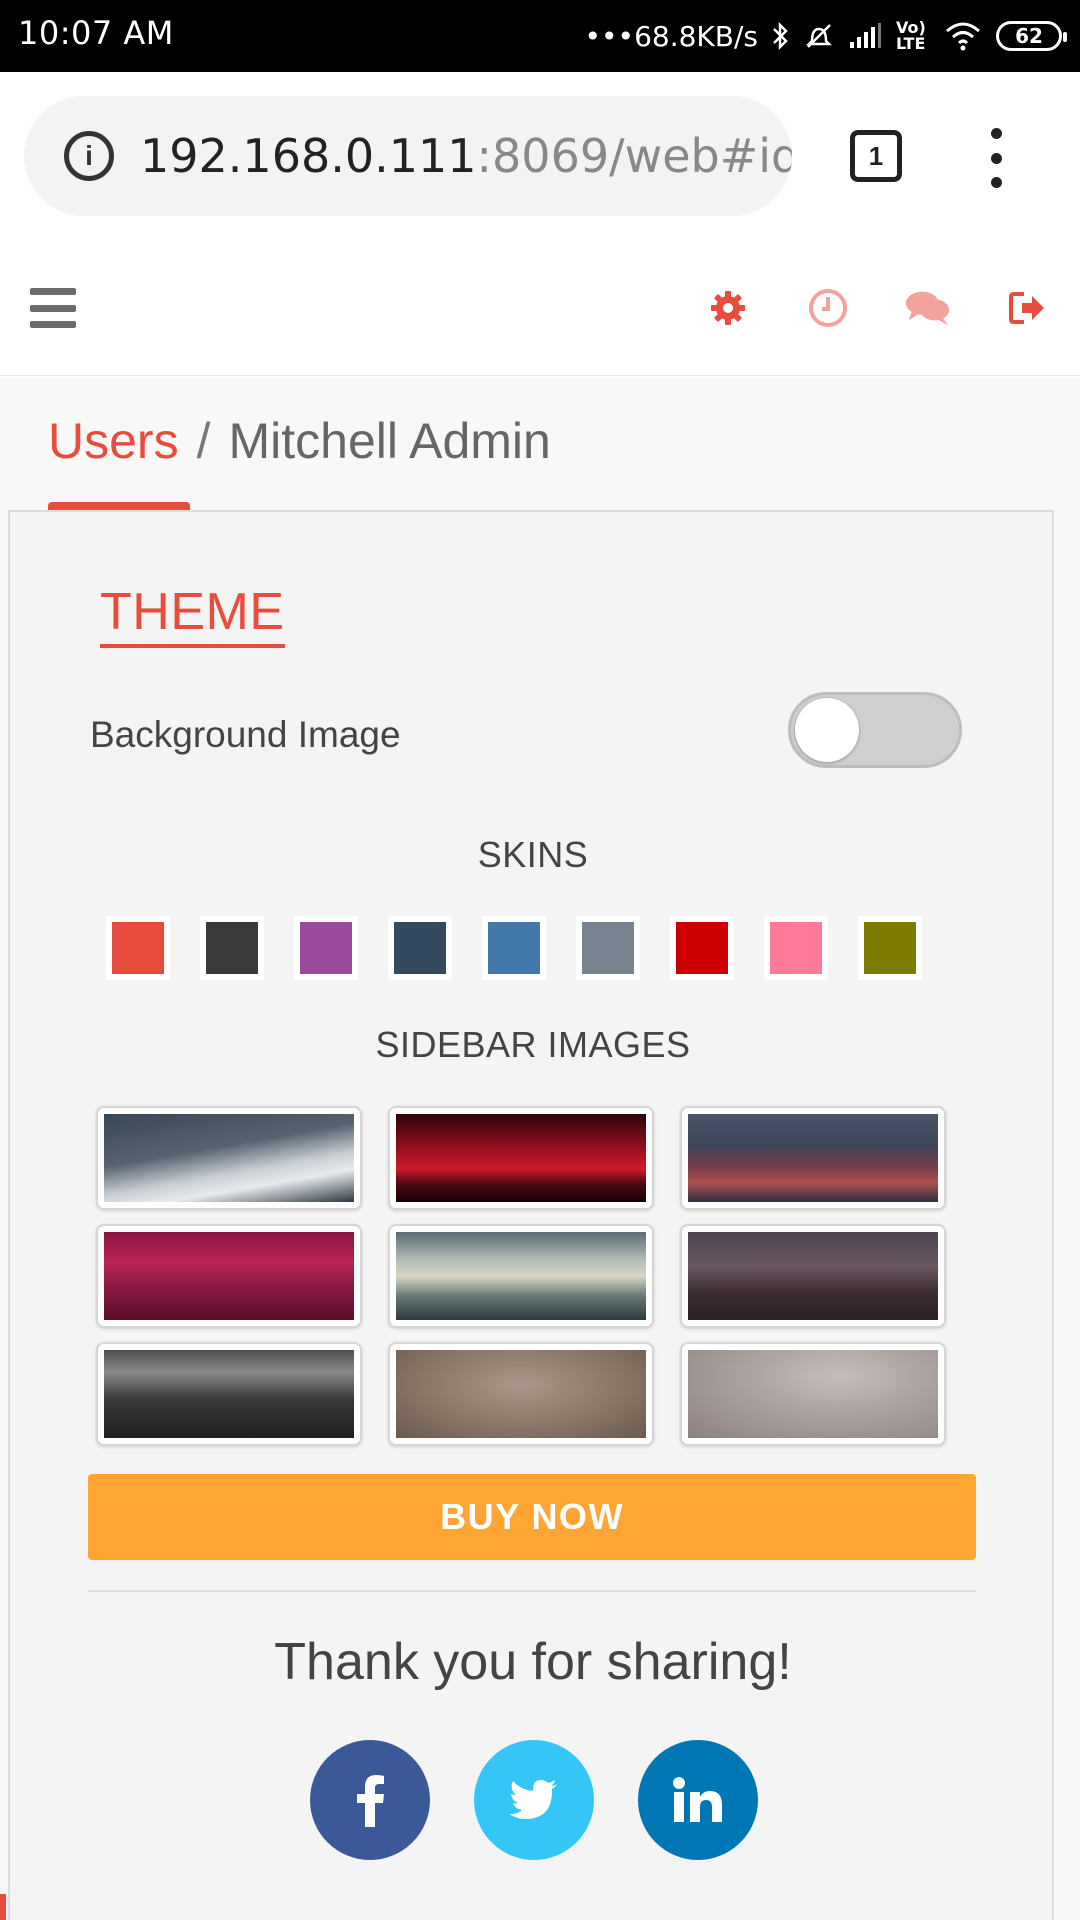  Describe the element at coordinates (634, 156) in the screenshot. I see `url-path: :8069/web#id=2&` at that location.